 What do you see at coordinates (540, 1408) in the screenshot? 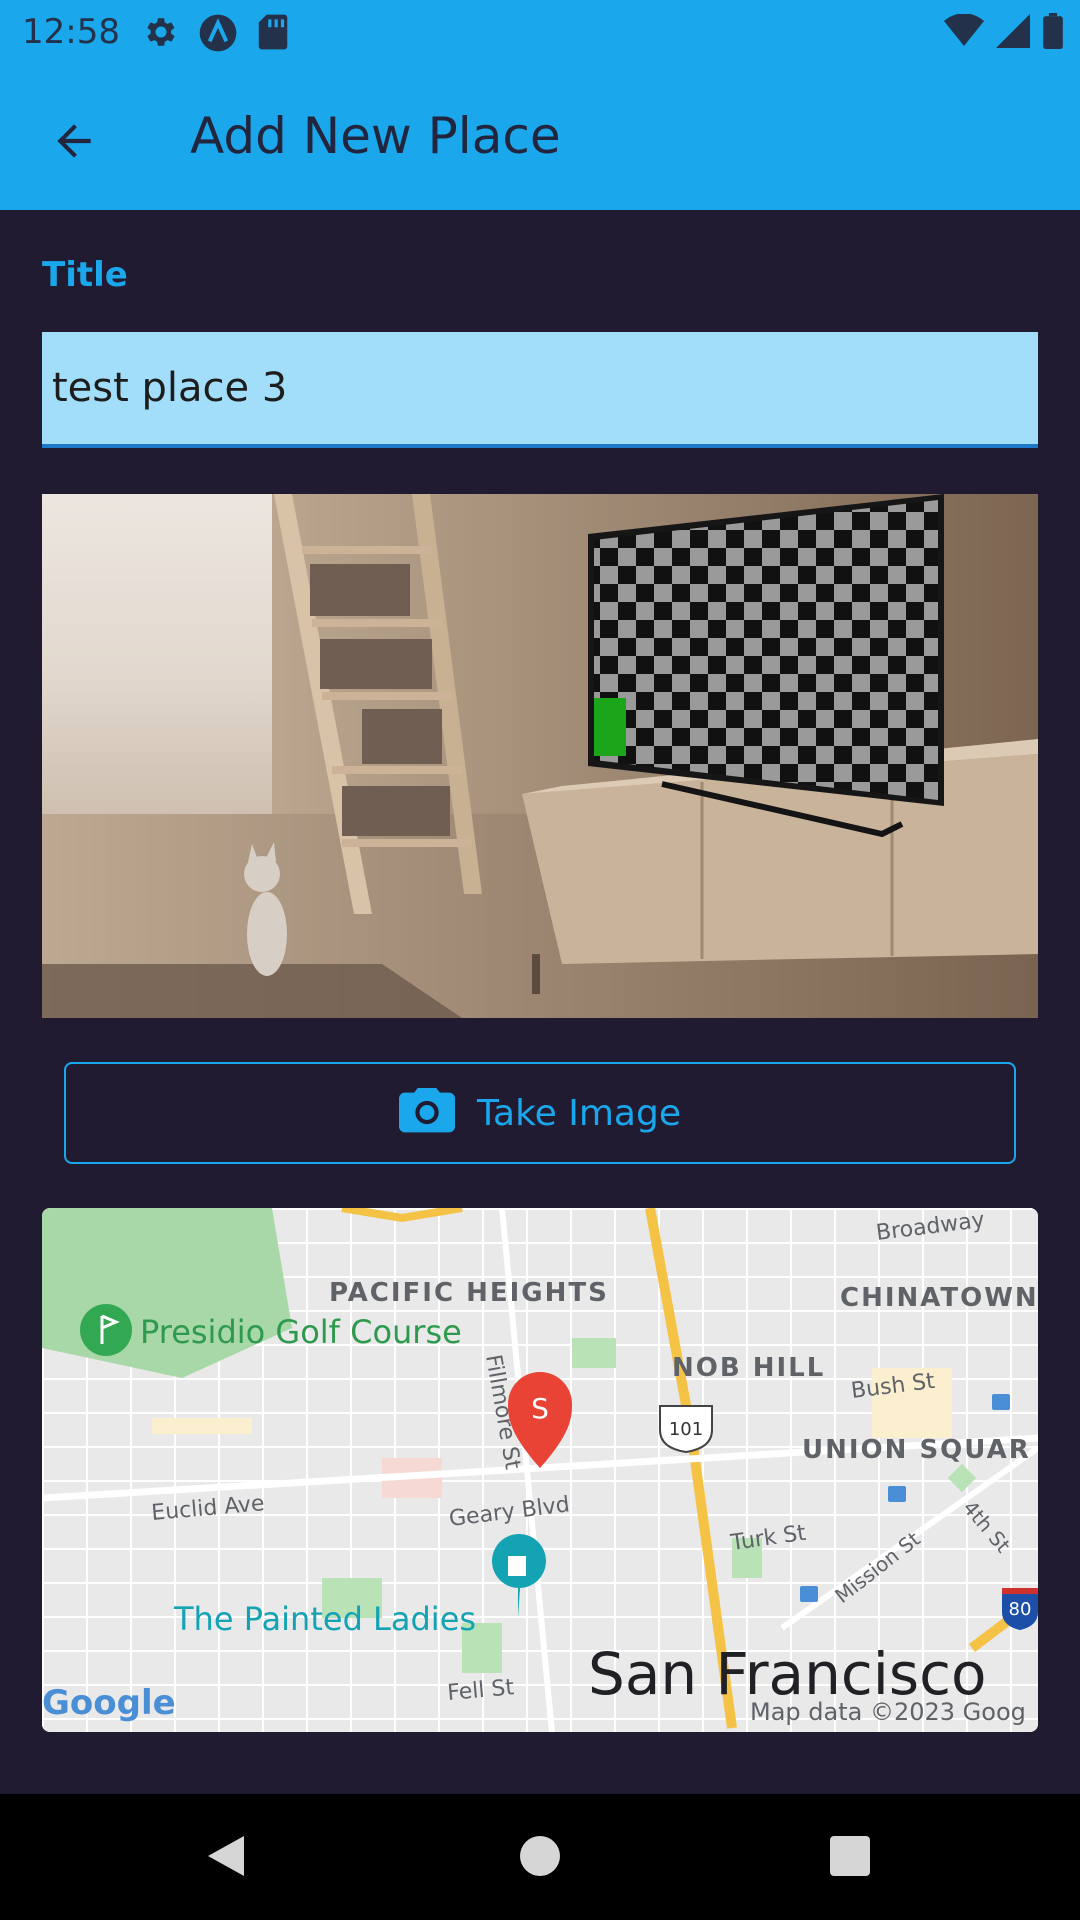
I see `pin-letter: S` at bounding box center [540, 1408].